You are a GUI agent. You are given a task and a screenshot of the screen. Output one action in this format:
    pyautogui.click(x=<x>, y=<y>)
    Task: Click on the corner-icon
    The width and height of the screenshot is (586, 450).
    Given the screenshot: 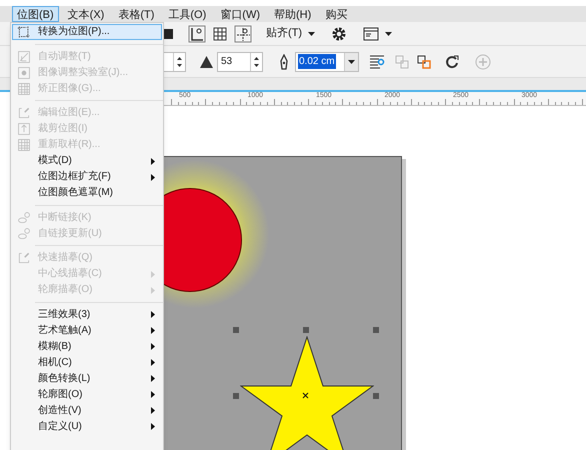 What is the action you would take?
    pyautogui.click(x=197, y=33)
    